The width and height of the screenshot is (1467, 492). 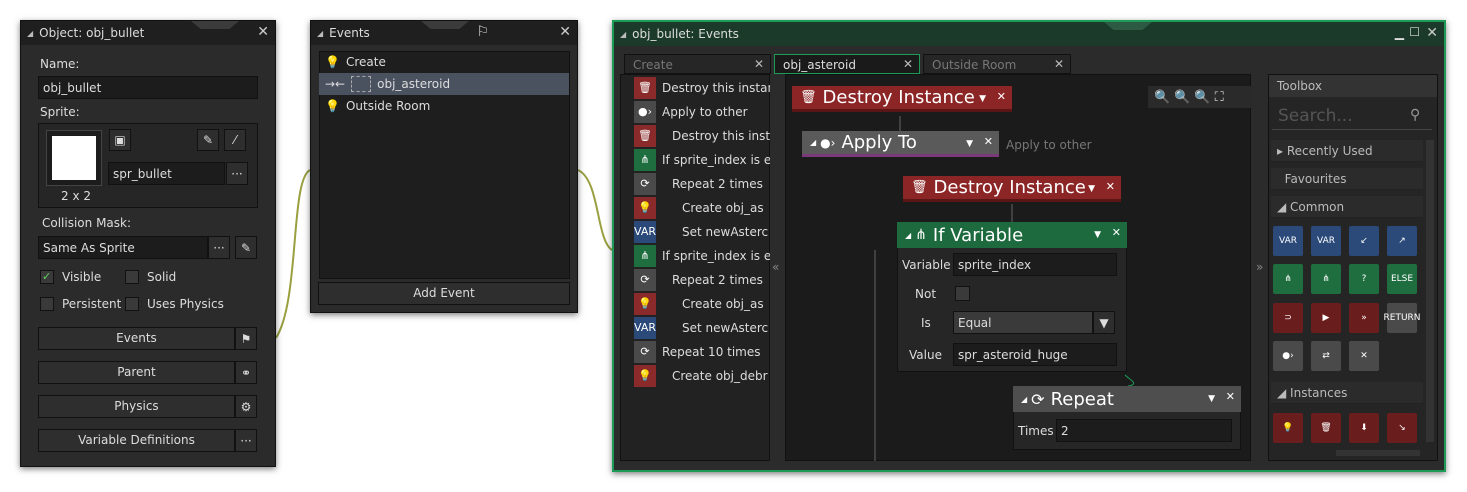 What do you see at coordinates (1364, 318) in the screenshot?
I see `exit-event-tool-icon: »` at bounding box center [1364, 318].